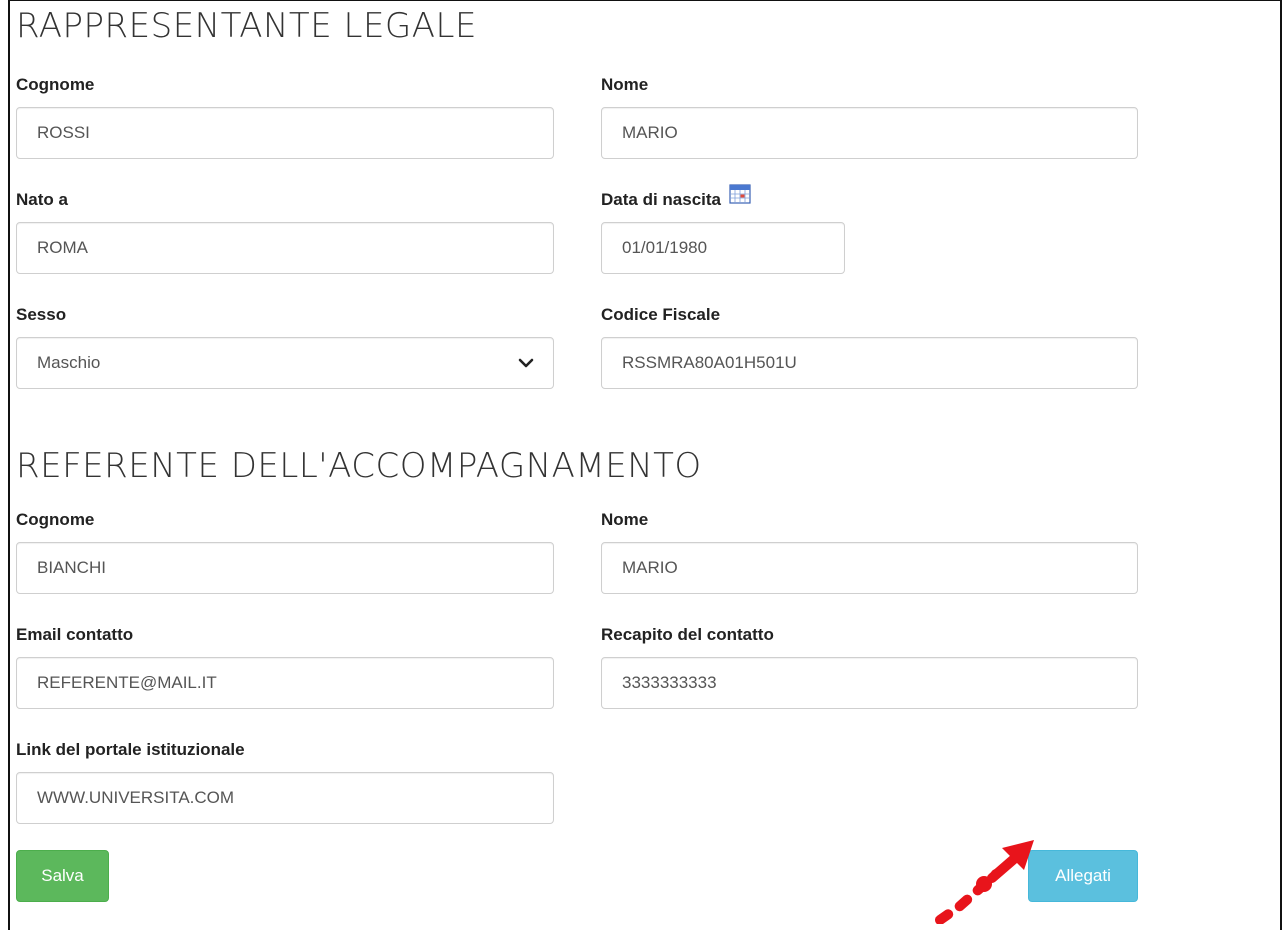  What do you see at coordinates (130, 749) in the screenshot?
I see `referente-link-label: Link del portale istituzionale` at bounding box center [130, 749].